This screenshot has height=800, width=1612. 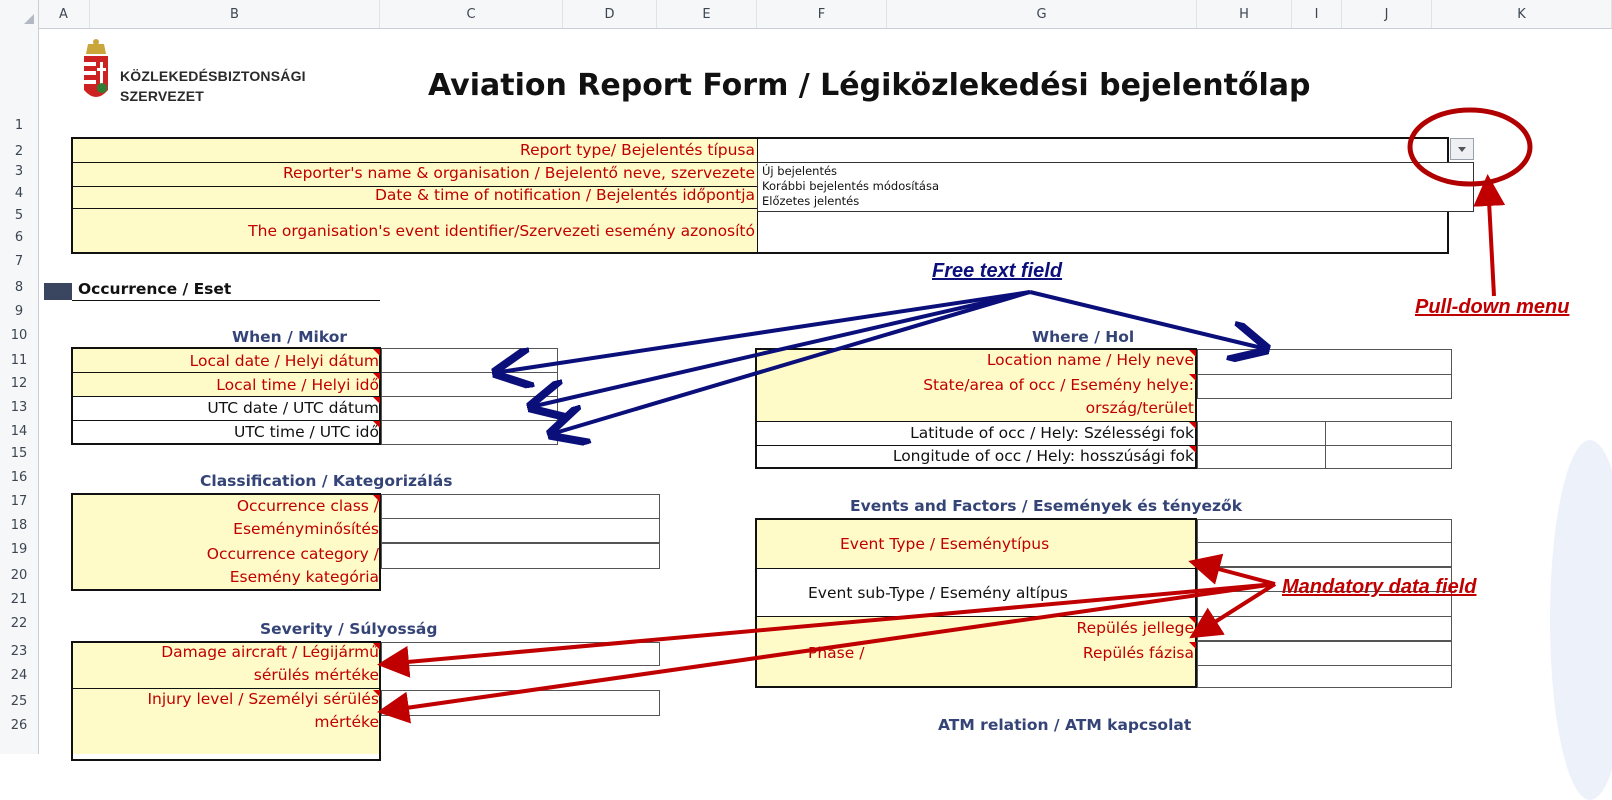 I want to click on pulldown-annotation: Pull-down menu, so click(x=1492, y=307).